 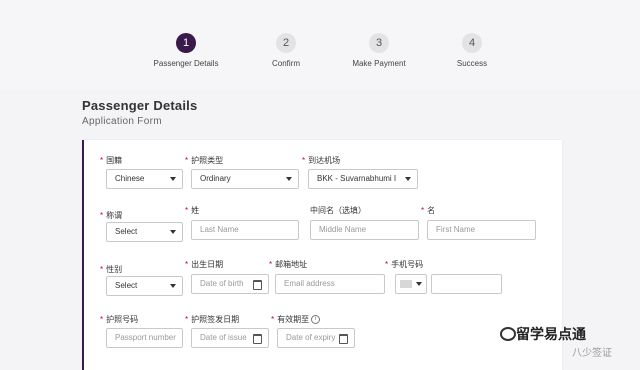 I want to click on page-heading: Passenger Details Application Form, so click(x=139, y=112).